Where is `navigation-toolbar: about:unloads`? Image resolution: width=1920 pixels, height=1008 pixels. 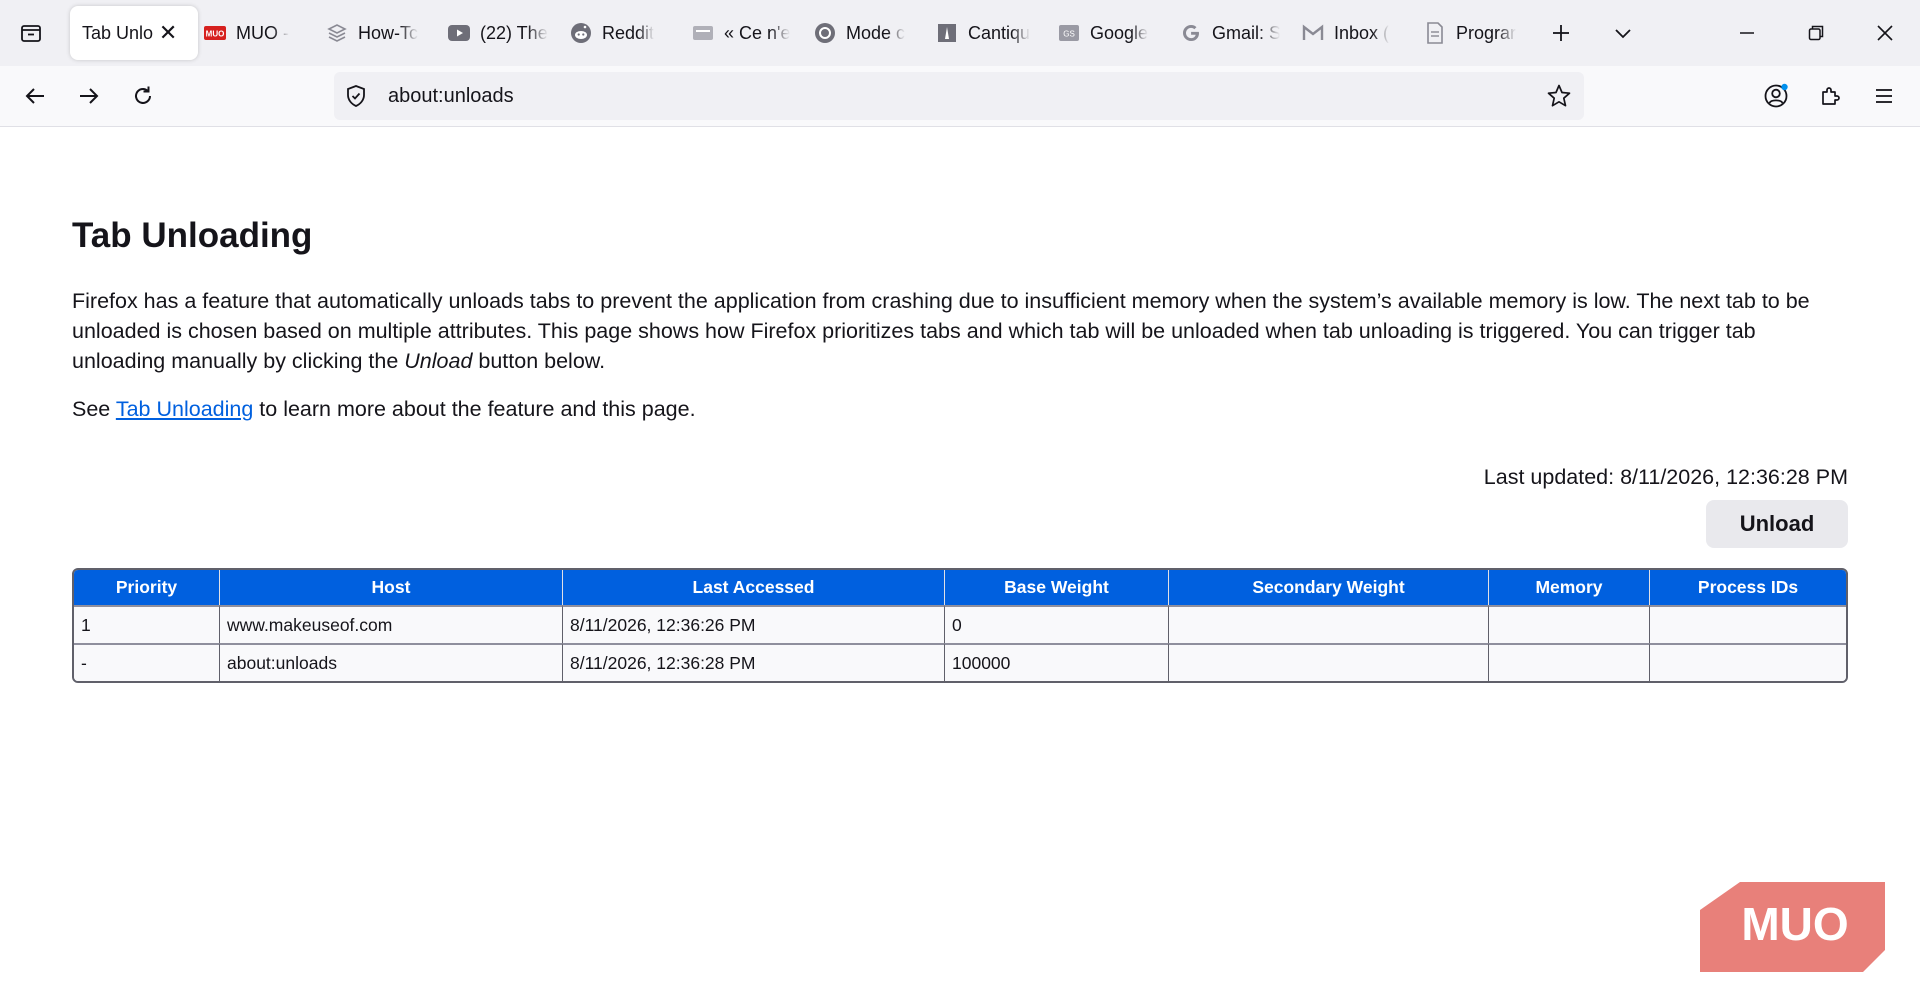 navigation-toolbar: about:unloads is located at coordinates (960, 96).